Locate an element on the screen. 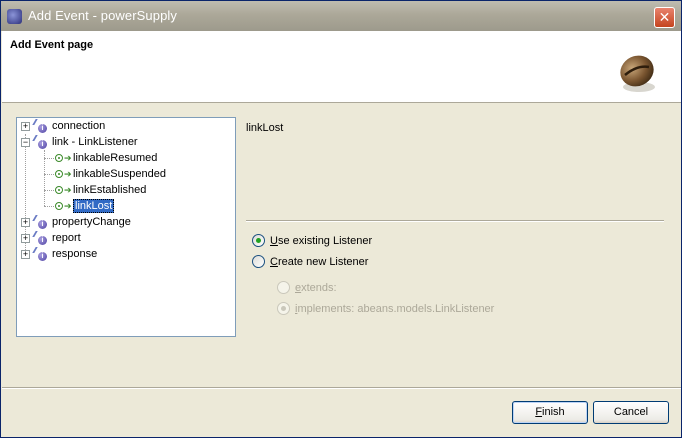  tree-item-link-established: ➔ linkEstablished is located at coordinates (100, 190).